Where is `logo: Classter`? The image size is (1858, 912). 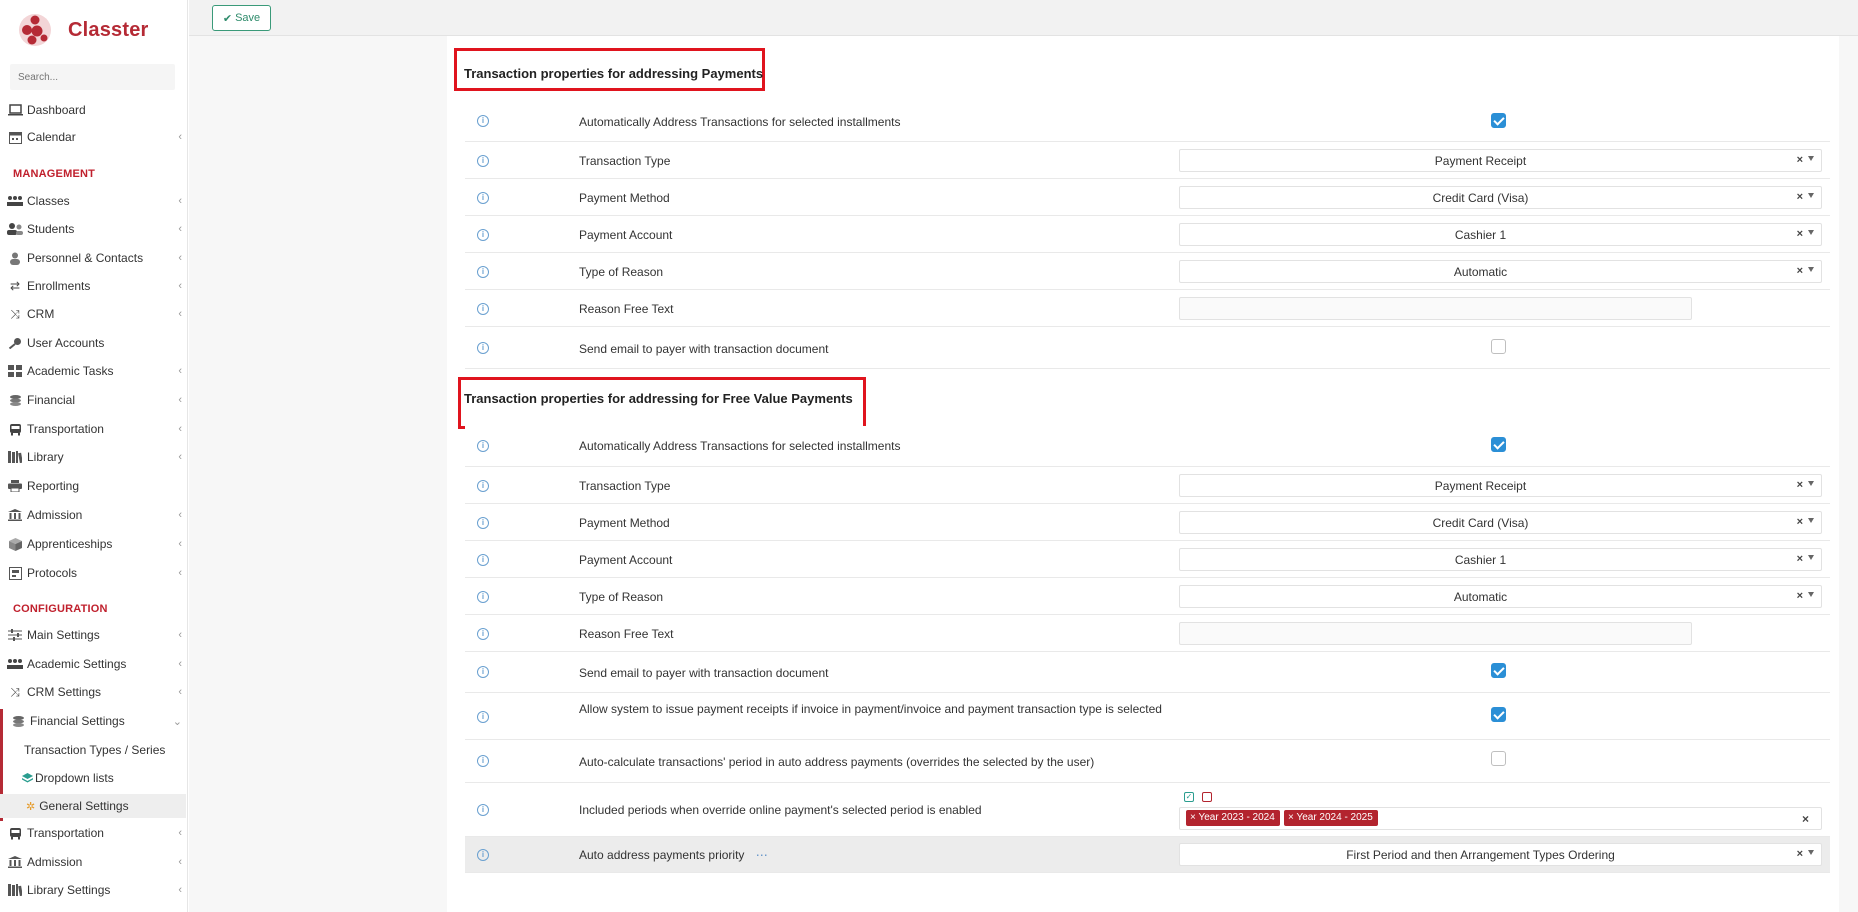 logo: Classter is located at coordinates (83, 30).